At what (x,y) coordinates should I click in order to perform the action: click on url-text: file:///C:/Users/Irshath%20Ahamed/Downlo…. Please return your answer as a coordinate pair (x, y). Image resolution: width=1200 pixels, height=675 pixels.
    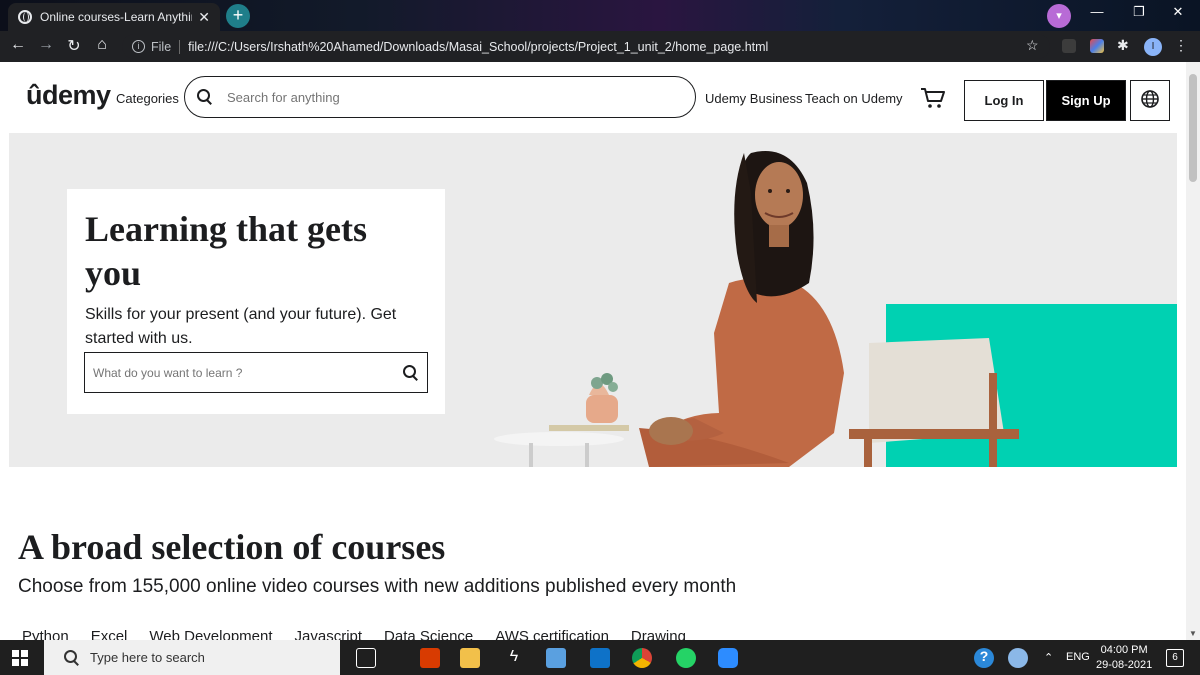
    Looking at the image, I should click on (478, 47).